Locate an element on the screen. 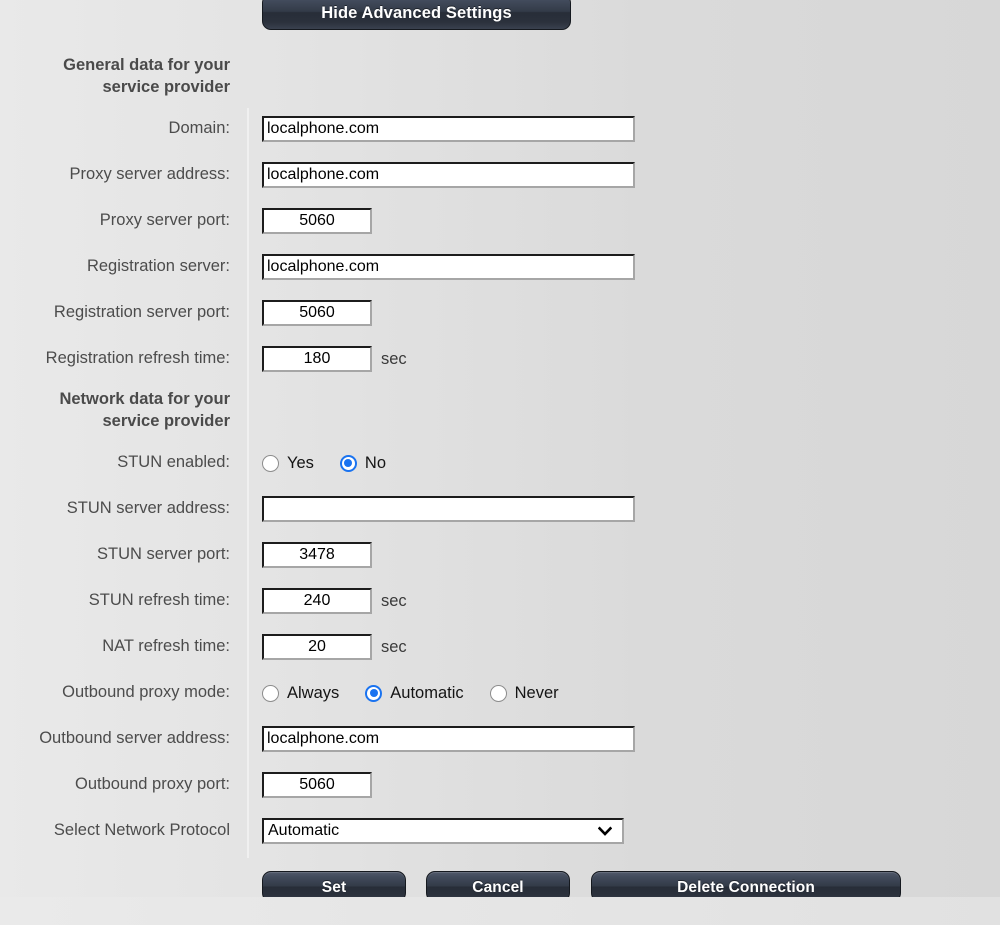  field-registration-server is located at coordinates (432, 267).